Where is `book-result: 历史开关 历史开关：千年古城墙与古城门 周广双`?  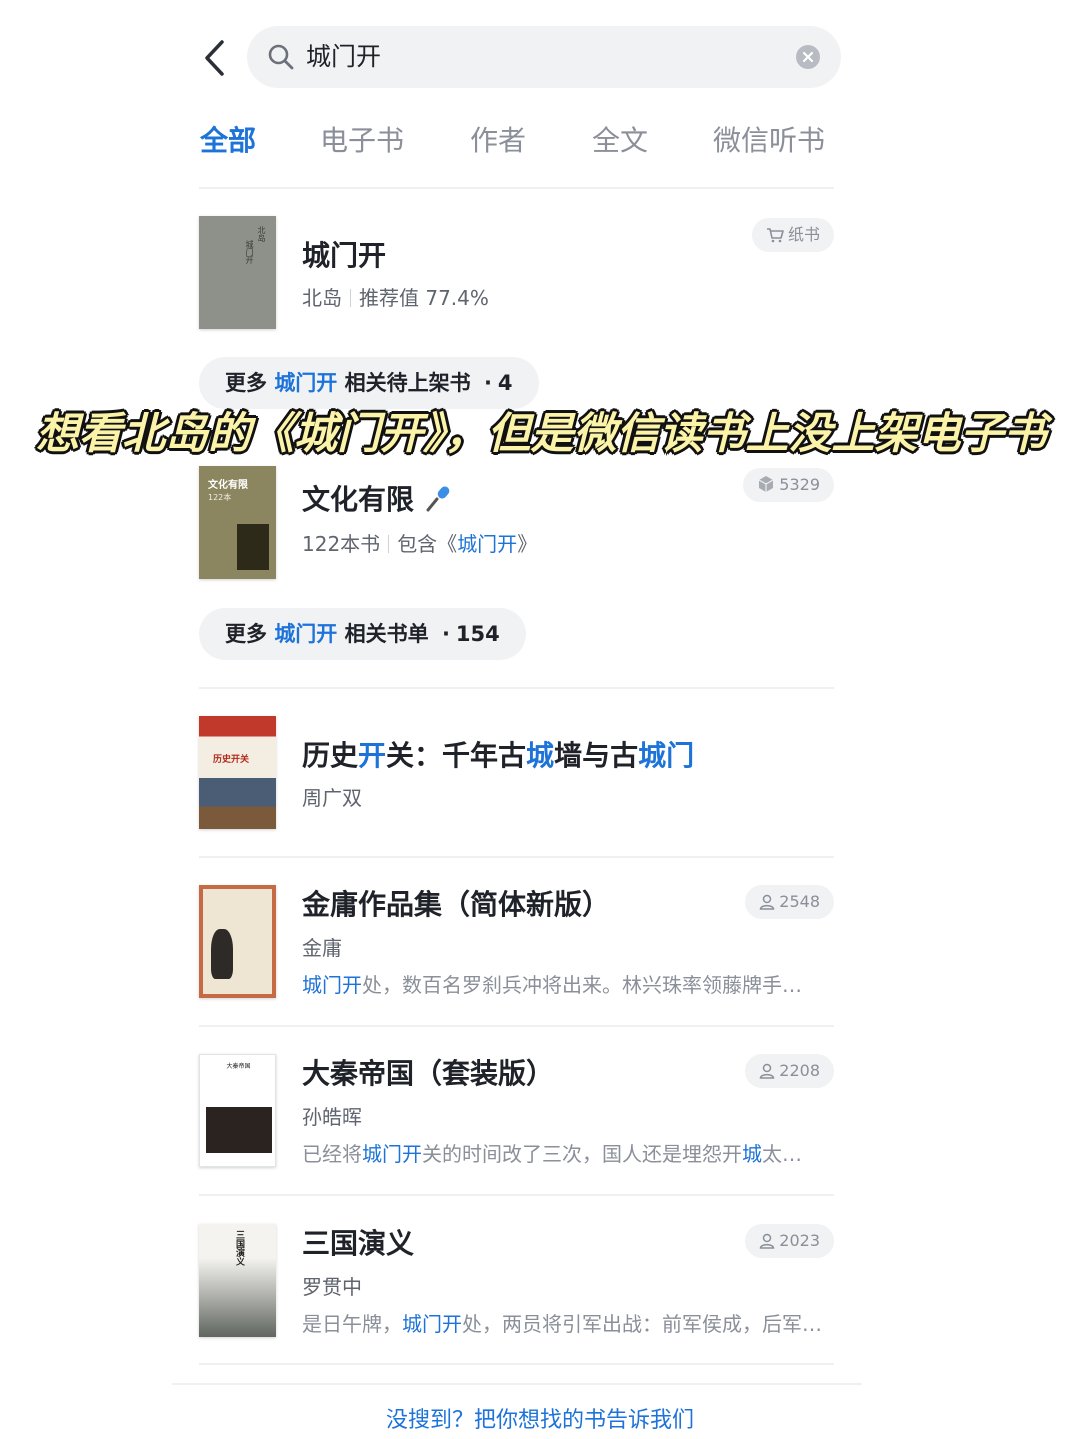 book-result: 历史开关 历史开关：千年古城墙与古城门 周广双 is located at coordinates (516, 774).